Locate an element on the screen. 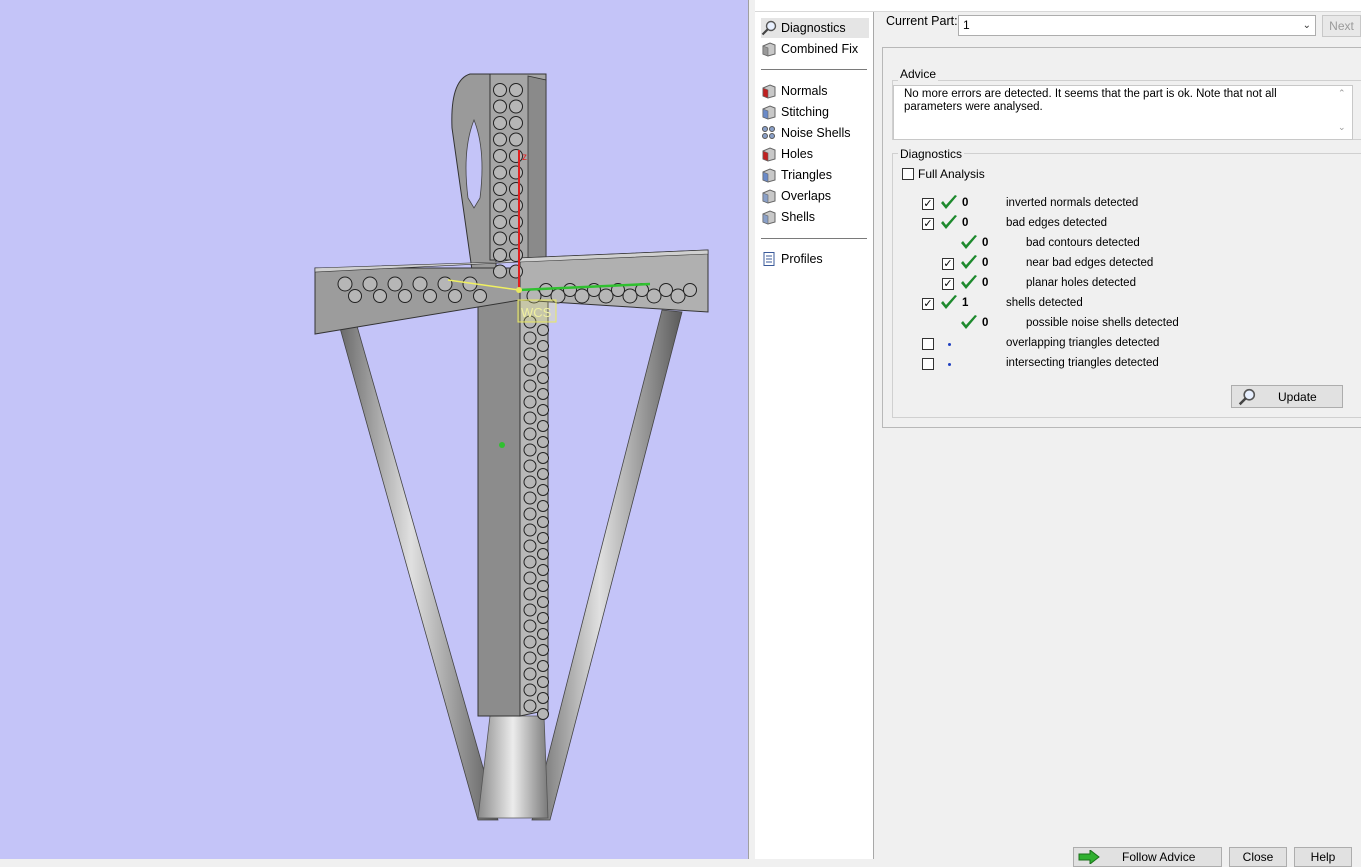  row-label: planar holes detected is located at coordinates (1081, 283).